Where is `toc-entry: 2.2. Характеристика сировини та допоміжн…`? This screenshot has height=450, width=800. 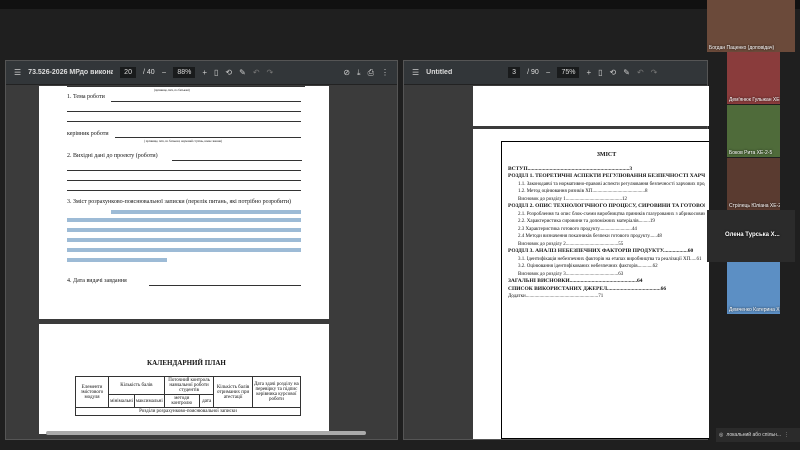
toc-entry: 2.2. Характеристика сировини та допоміжн… is located at coordinates (586, 221).